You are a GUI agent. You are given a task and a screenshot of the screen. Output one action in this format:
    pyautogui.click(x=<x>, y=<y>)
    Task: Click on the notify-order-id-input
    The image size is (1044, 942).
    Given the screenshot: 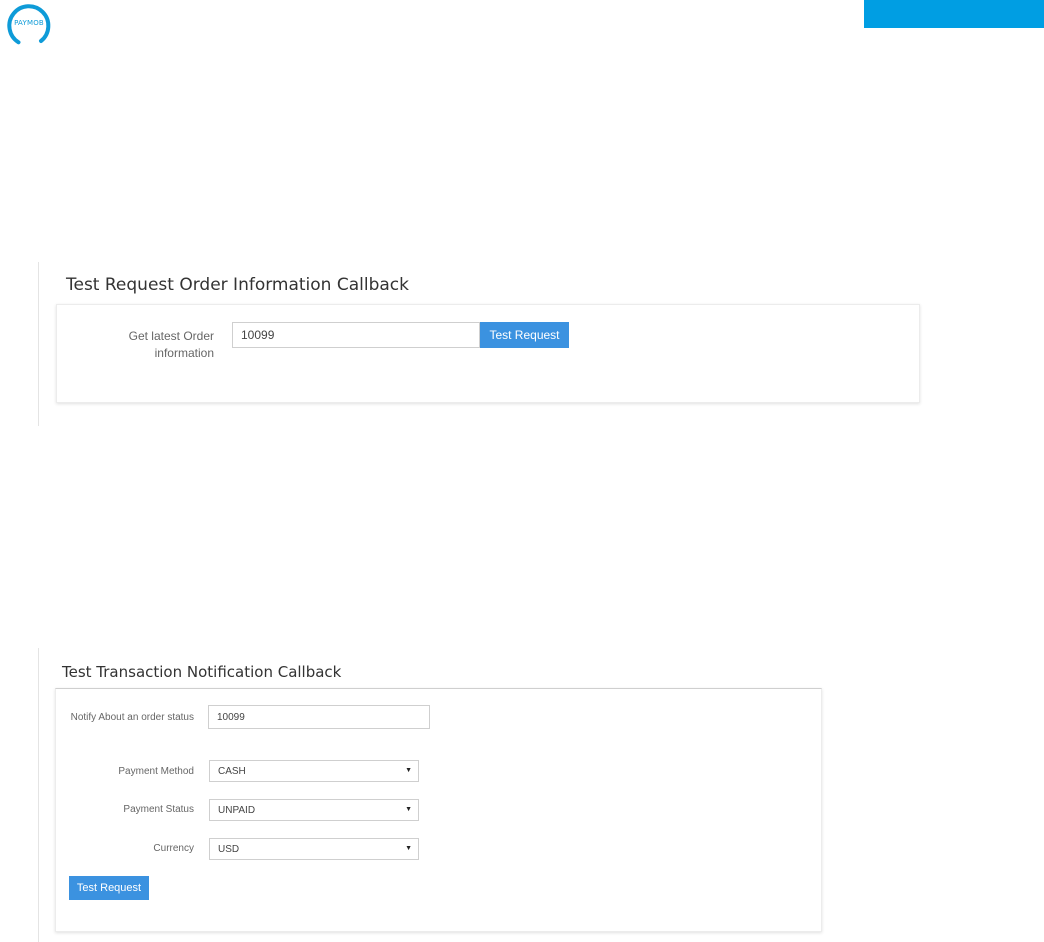 What is the action you would take?
    pyautogui.click(x=319, y=717)
    